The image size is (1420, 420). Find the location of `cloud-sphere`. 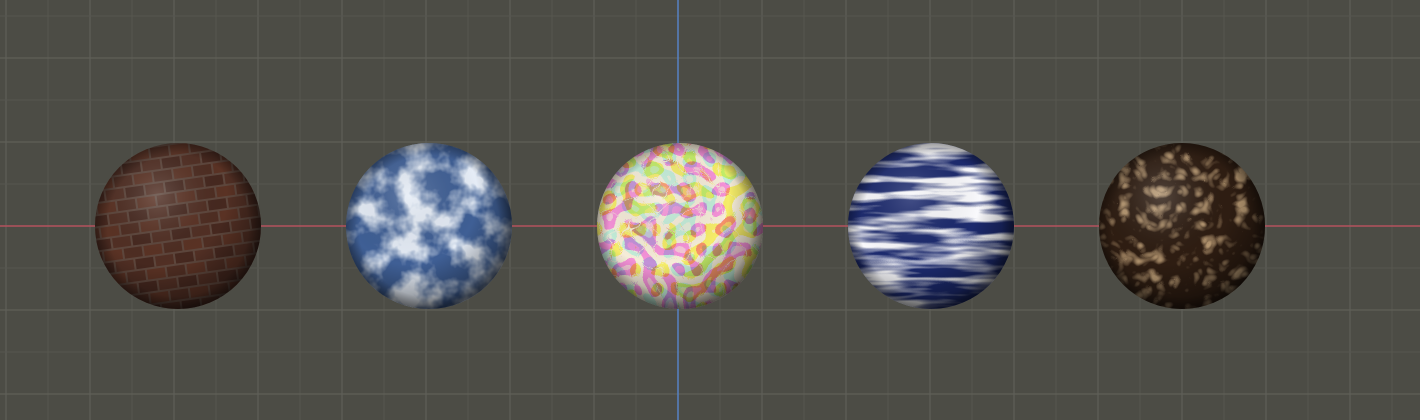

cloud-sphere is located at coordinates (431, 228).